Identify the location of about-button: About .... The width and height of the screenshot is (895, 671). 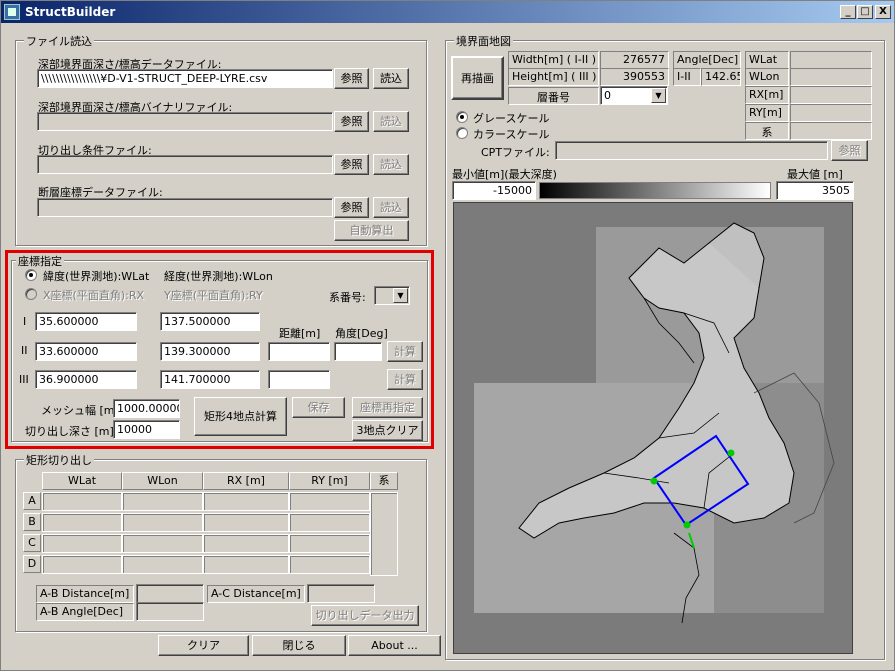
(394, 645).